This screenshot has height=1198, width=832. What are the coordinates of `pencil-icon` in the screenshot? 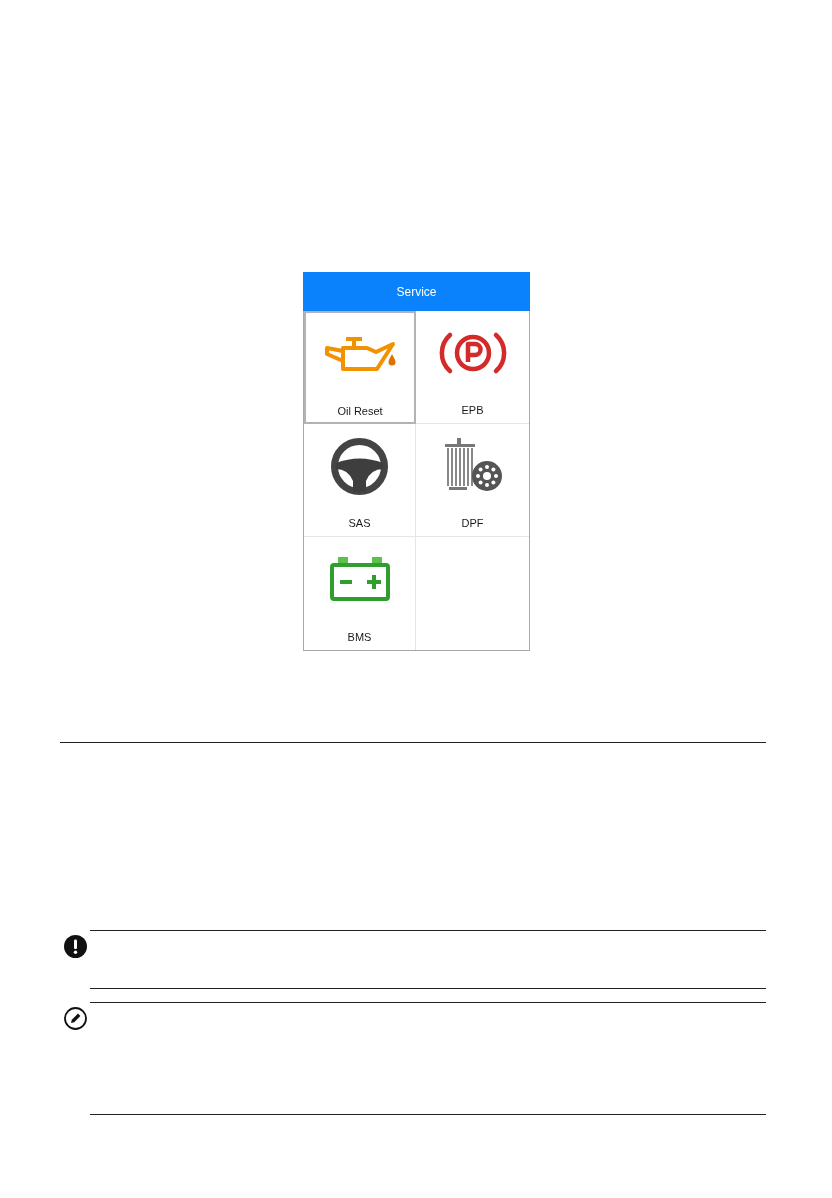 It's located at (75, 1018).